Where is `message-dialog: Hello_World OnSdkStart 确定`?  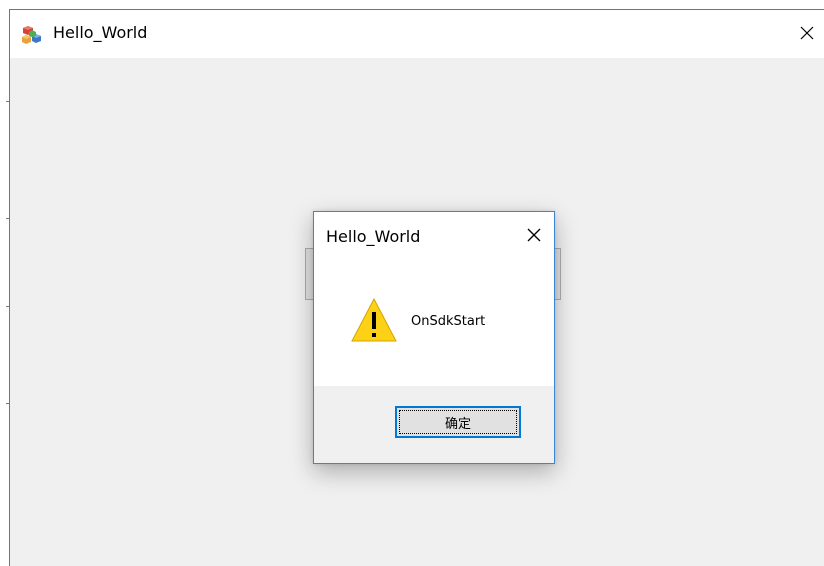 message-dialog: Hello_World OnSdkStart 确定 is located at coordinates (434, 337).